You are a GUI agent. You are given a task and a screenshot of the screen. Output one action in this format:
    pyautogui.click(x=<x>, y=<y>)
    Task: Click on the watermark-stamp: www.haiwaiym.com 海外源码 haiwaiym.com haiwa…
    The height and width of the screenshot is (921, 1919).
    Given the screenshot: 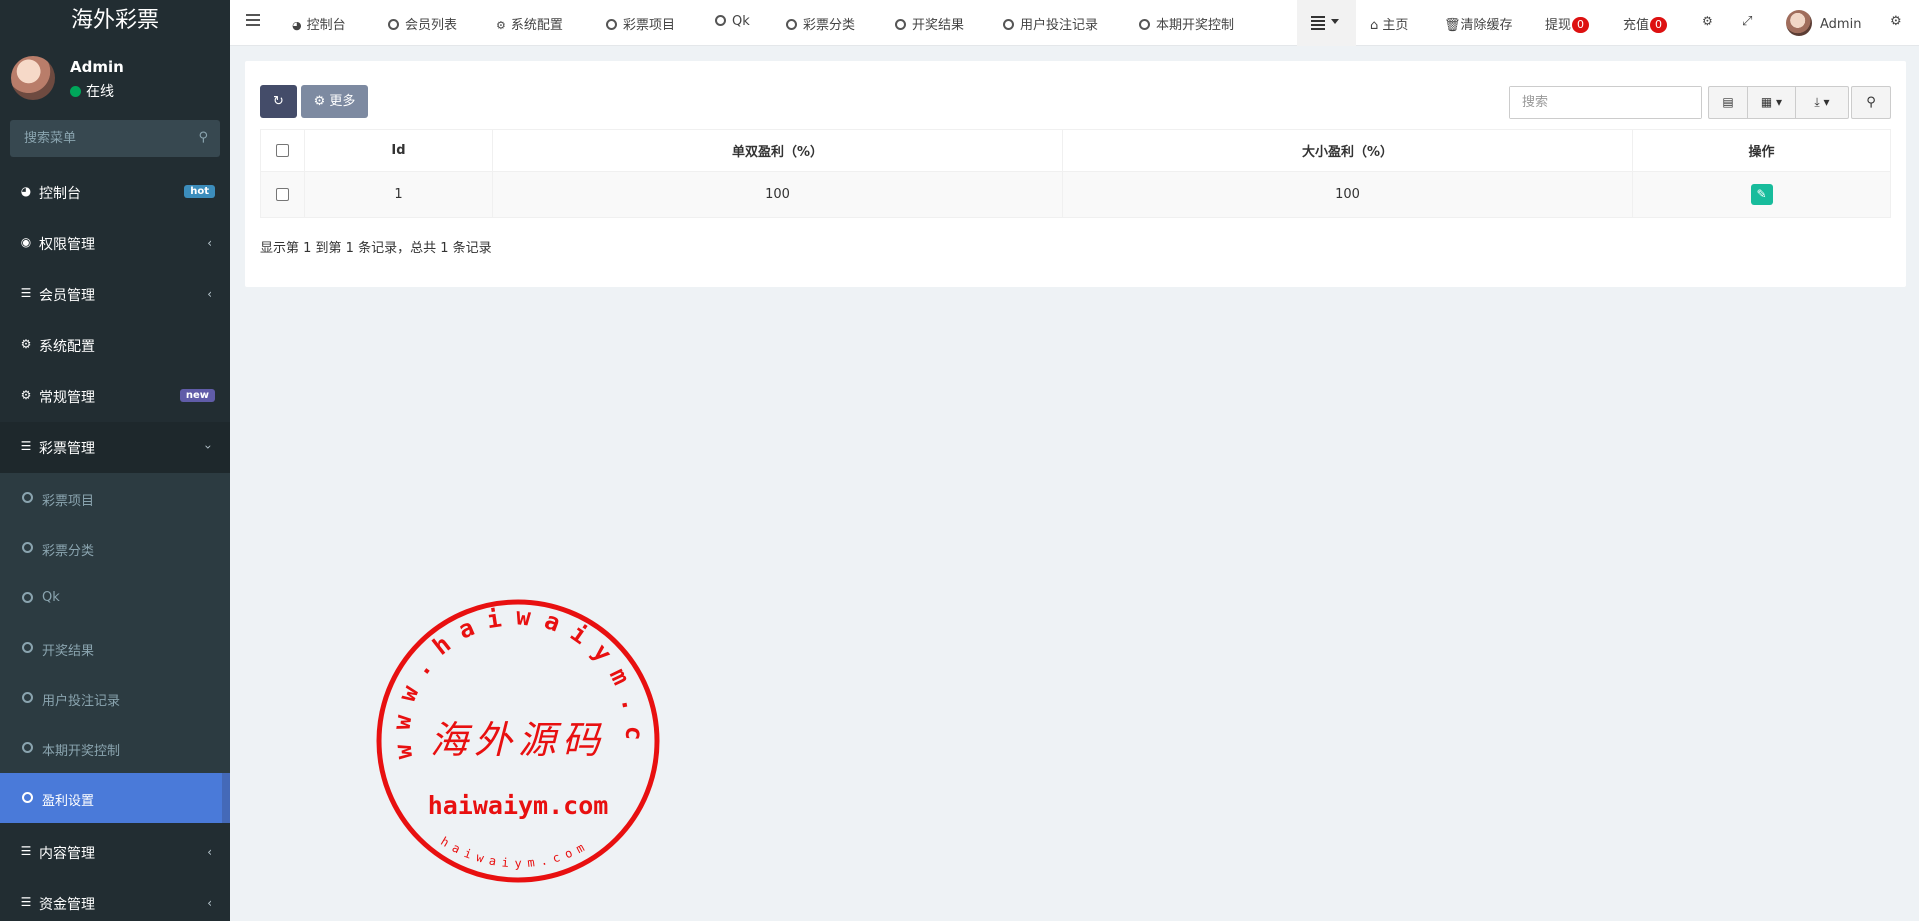 What is the action you would take?
    pyautogui.click(x=517, y=740)
    